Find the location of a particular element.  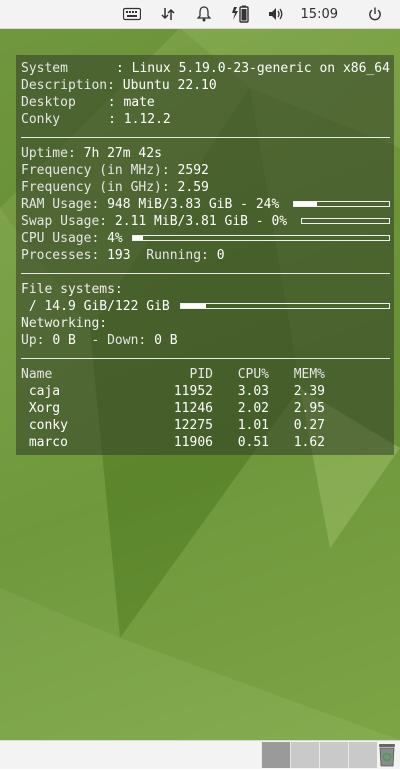

swap-value: 2.11 MiB/3.81 GiB - 0% is located at coordinates (201, 221).